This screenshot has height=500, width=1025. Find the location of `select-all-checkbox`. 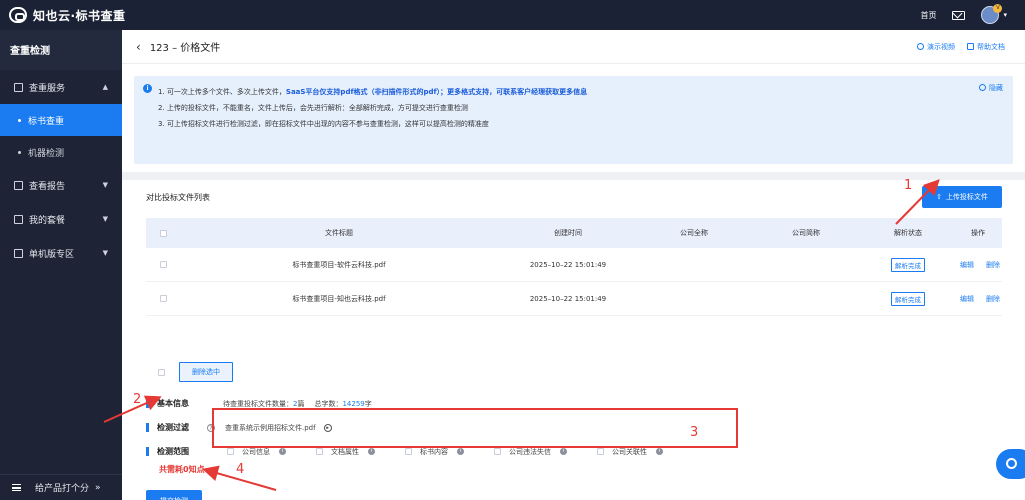

select-all-checkbox is located at coordinates (163, 233).